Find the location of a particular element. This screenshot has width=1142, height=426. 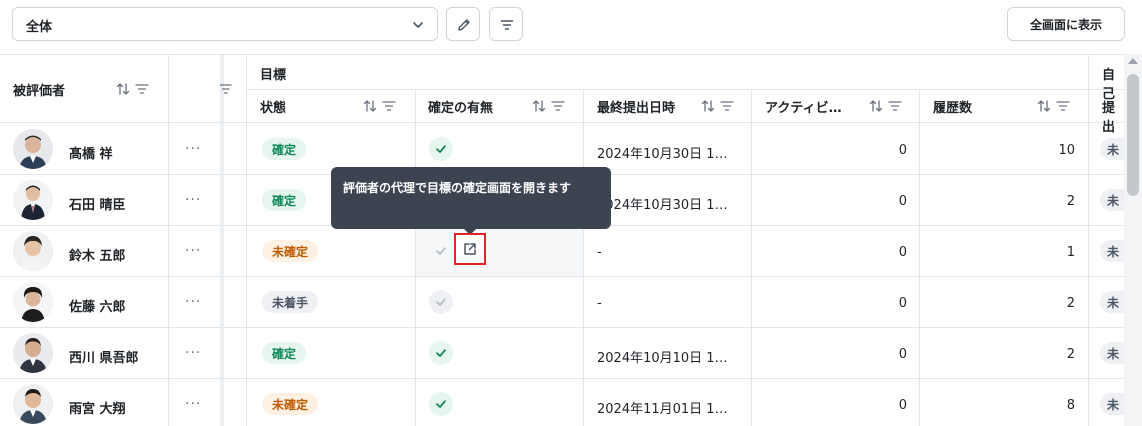

chevron-down-icon is located at coordinates (418, 25).